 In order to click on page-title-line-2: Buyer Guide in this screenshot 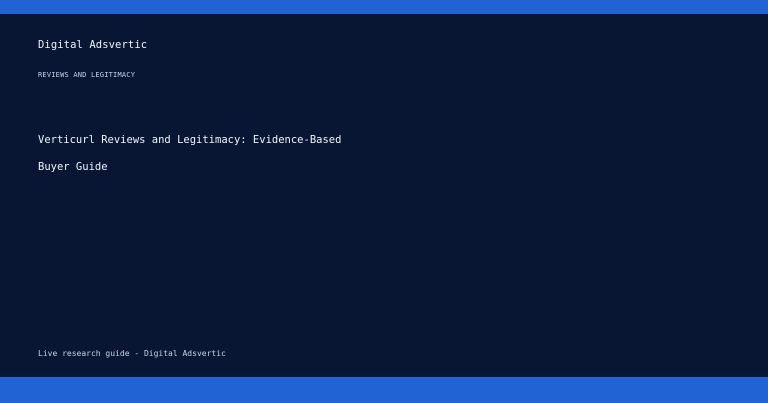, I will do `click(73, 167)`.